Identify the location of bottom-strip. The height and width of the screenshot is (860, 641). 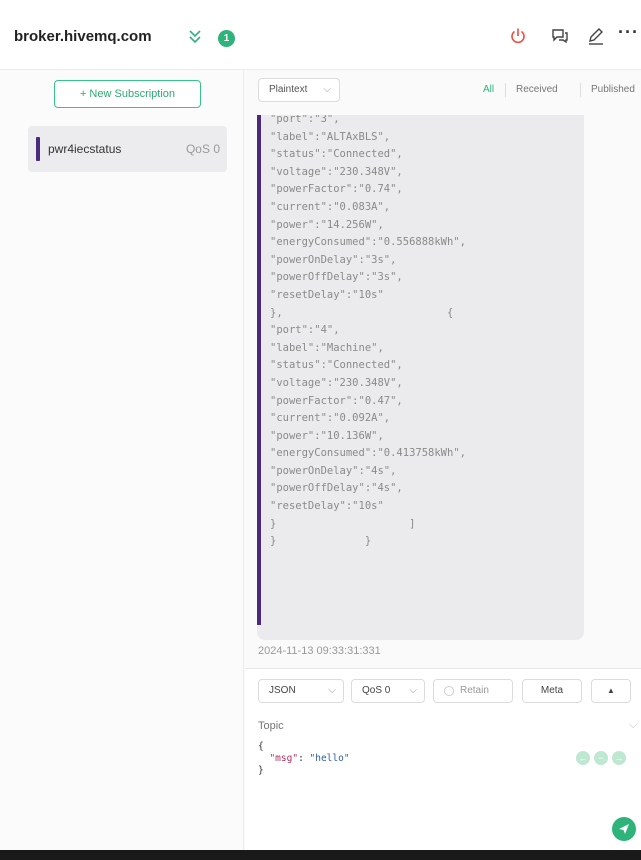
(320, 855).